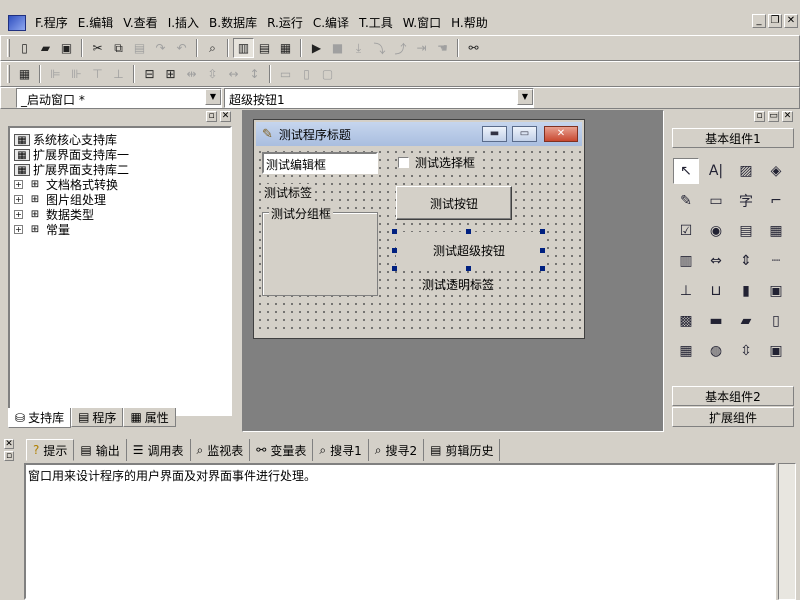 The height and width of the screenshot is (600, 800). What do you see at coordinates (524, 134) in the screenshot?
I see `form-maximize-button: ▭` at bounding box center [524, 134].